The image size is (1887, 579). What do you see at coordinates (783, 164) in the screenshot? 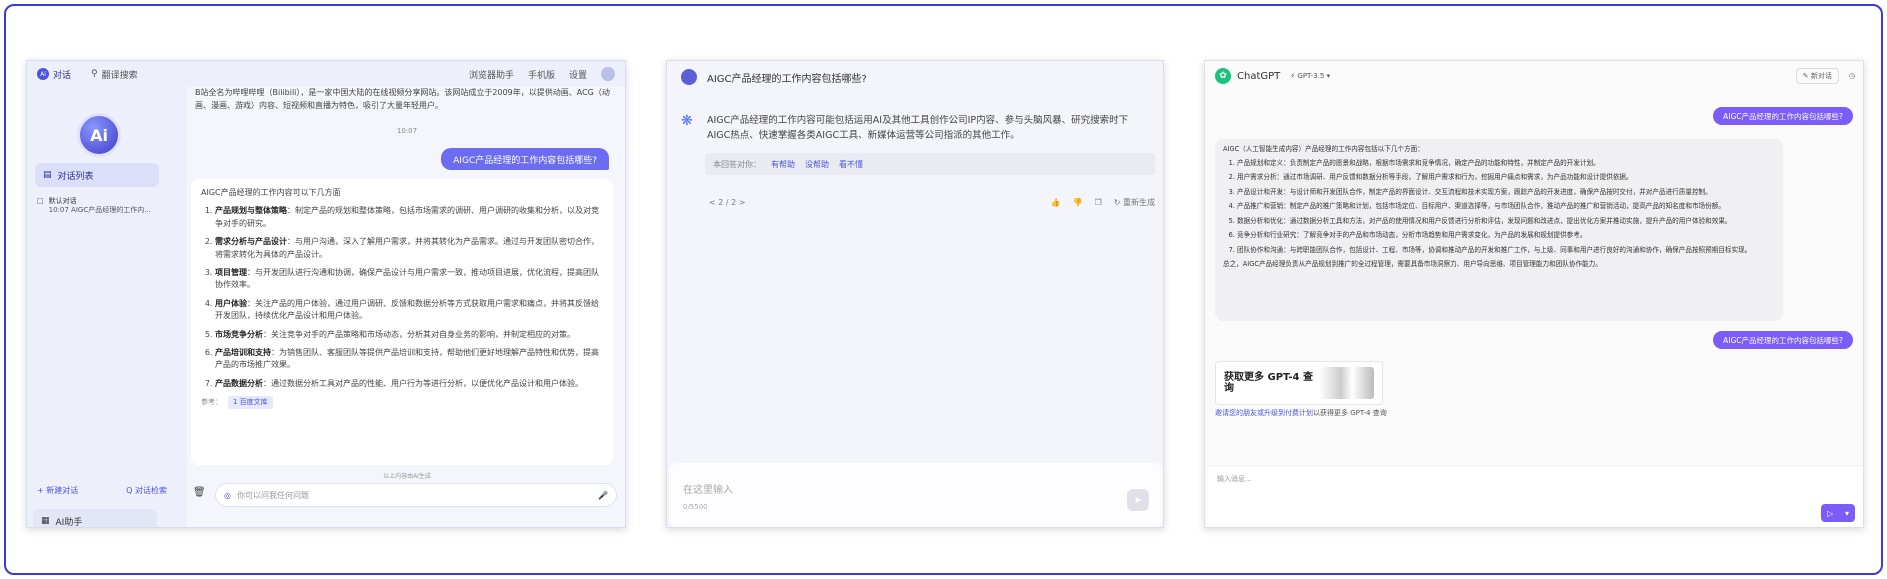
I see `feedback-helpful: 有帮助` at bounding box center [783, 164].